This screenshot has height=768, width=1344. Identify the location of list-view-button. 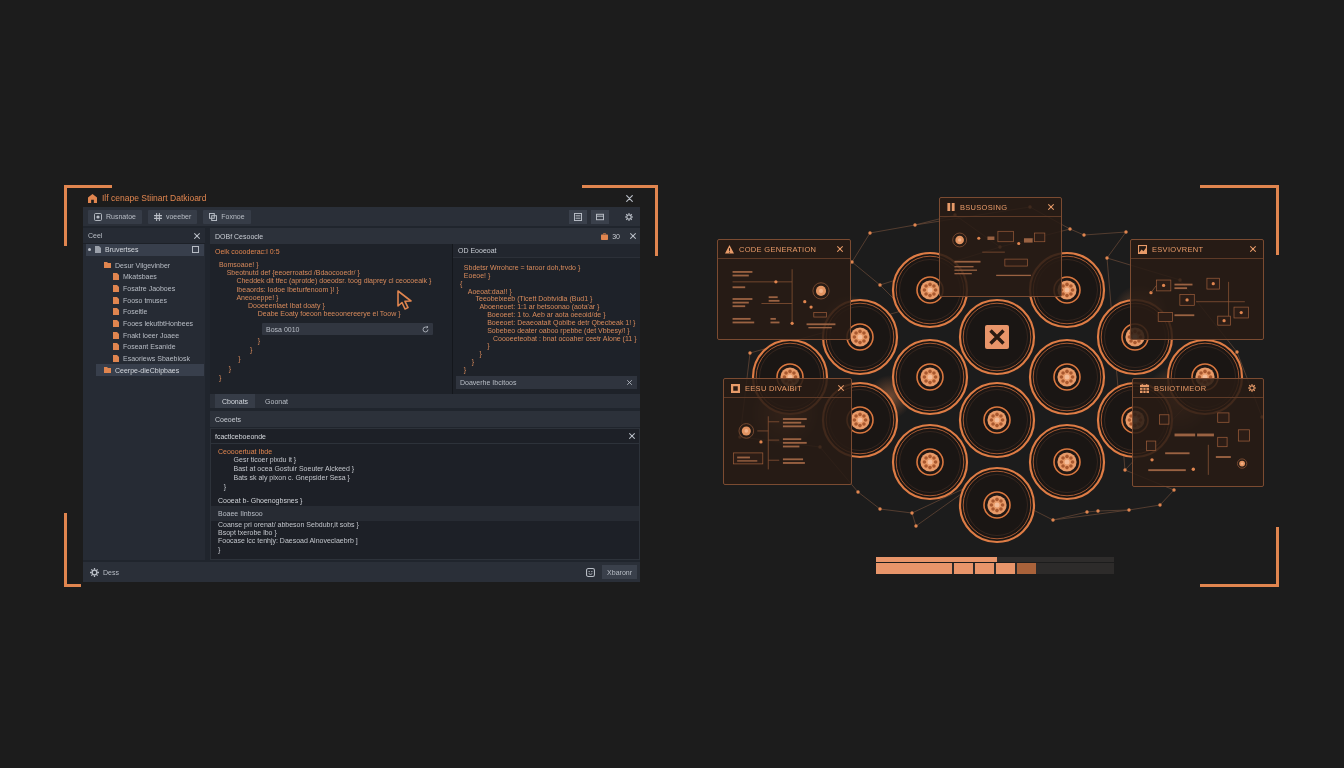
(578, 216).